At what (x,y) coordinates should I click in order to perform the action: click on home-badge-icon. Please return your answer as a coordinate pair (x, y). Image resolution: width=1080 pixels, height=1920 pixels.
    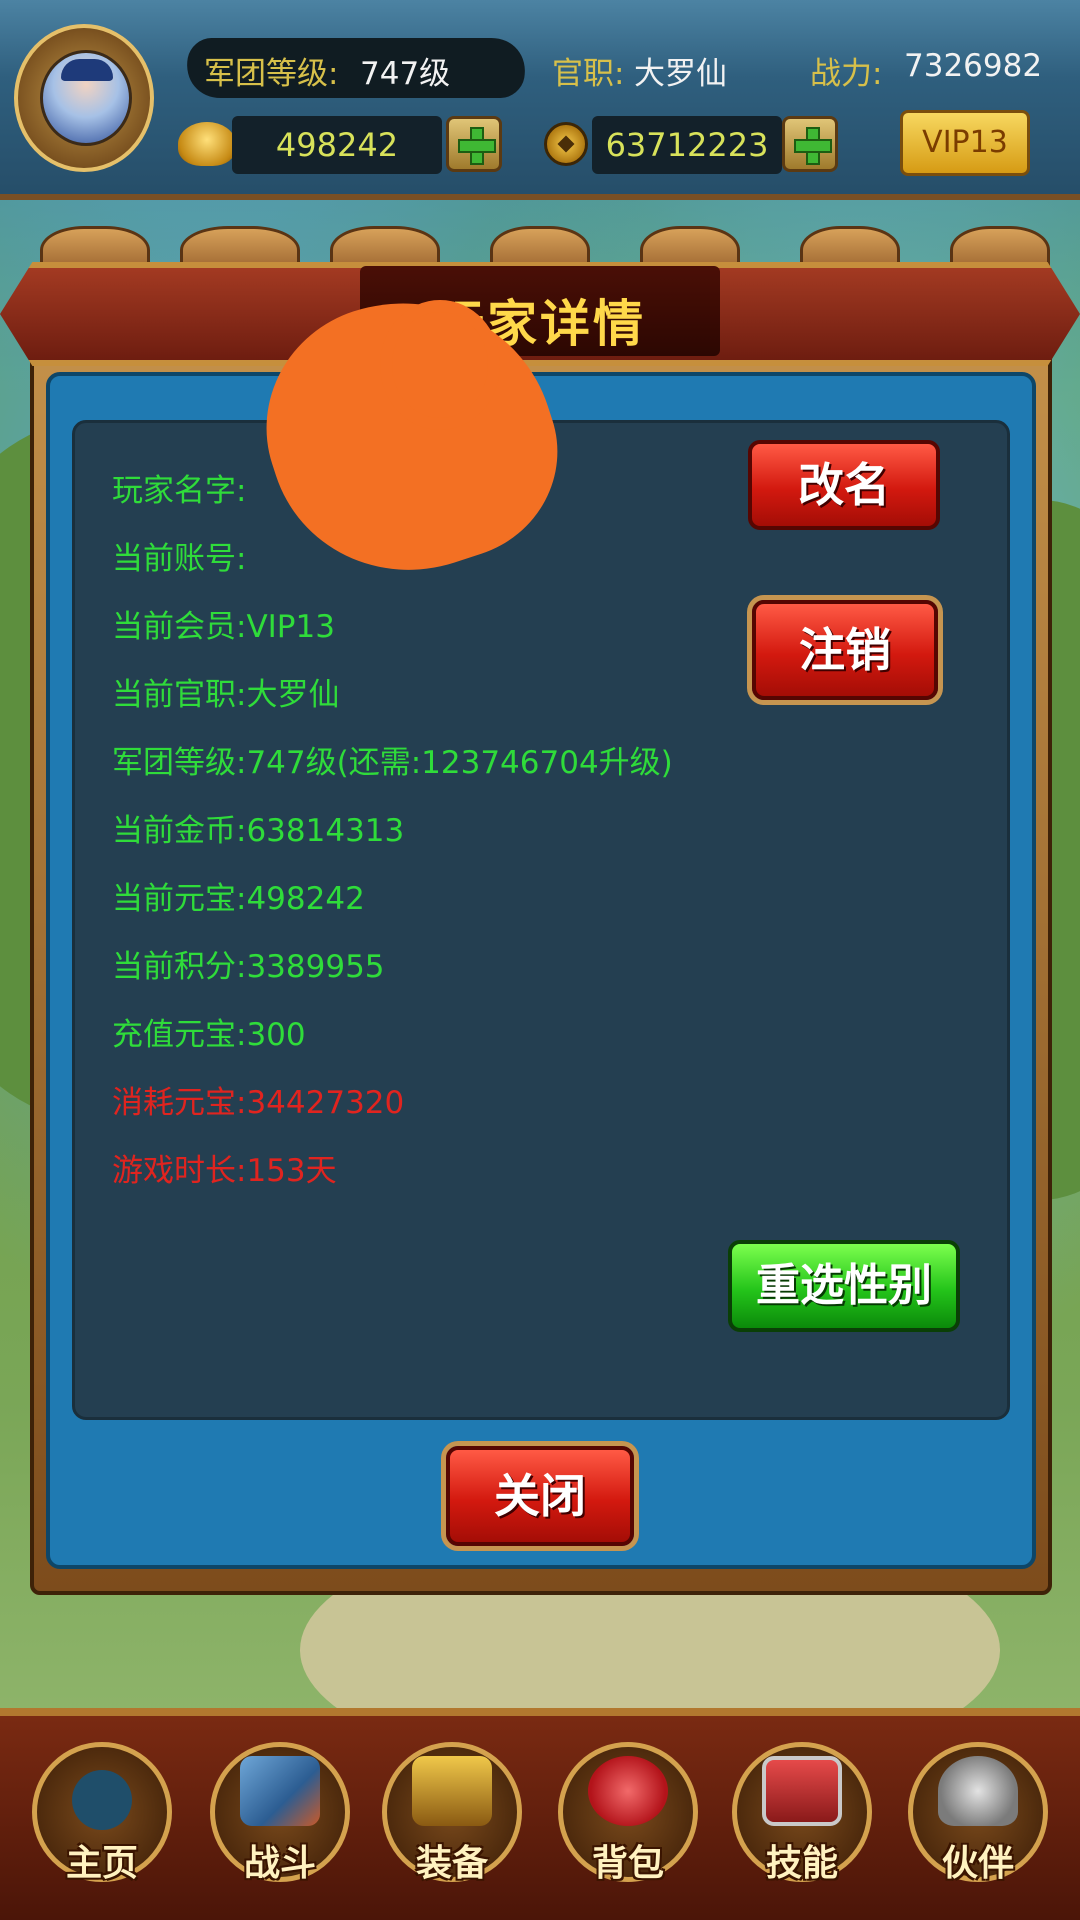
    Looking at the image, I should click on (102, 1800).